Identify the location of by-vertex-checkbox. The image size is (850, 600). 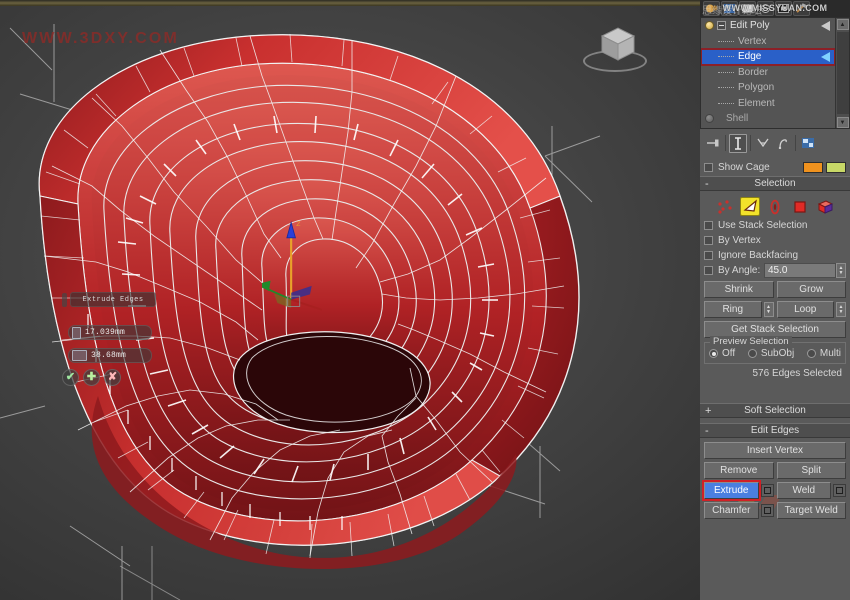
(708, 240).